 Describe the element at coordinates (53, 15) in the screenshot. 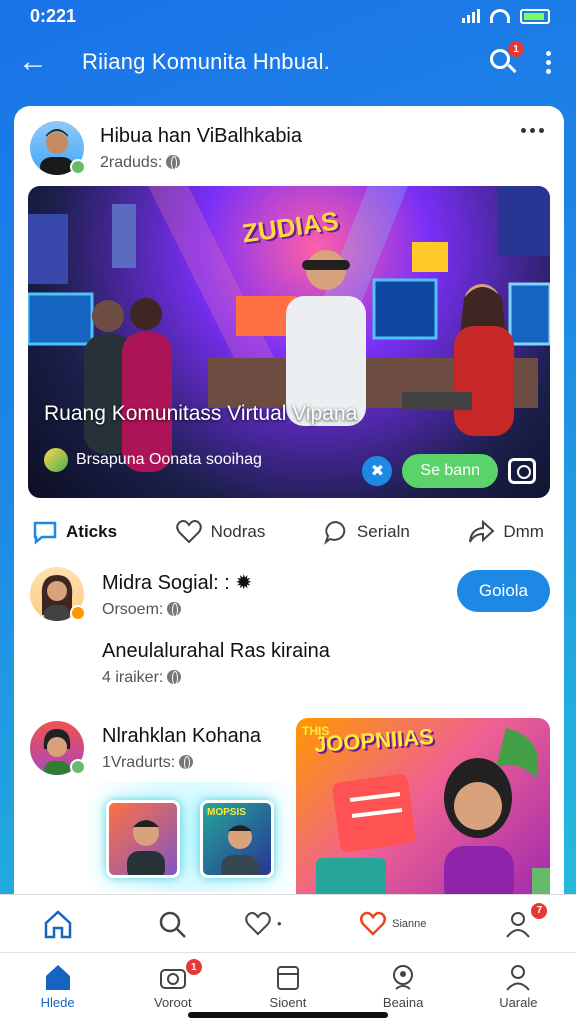

I see `status-time: 0:221` at that location.